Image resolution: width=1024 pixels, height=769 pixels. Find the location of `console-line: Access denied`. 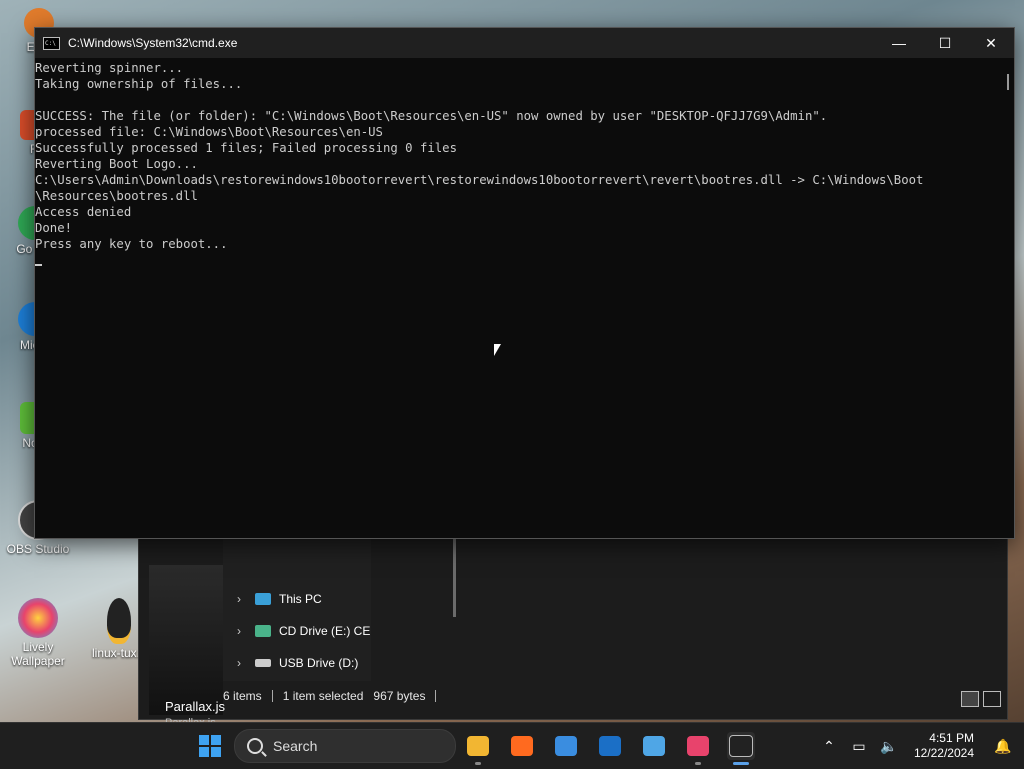

console-line: Access denied is located at coordinates (83, 212).